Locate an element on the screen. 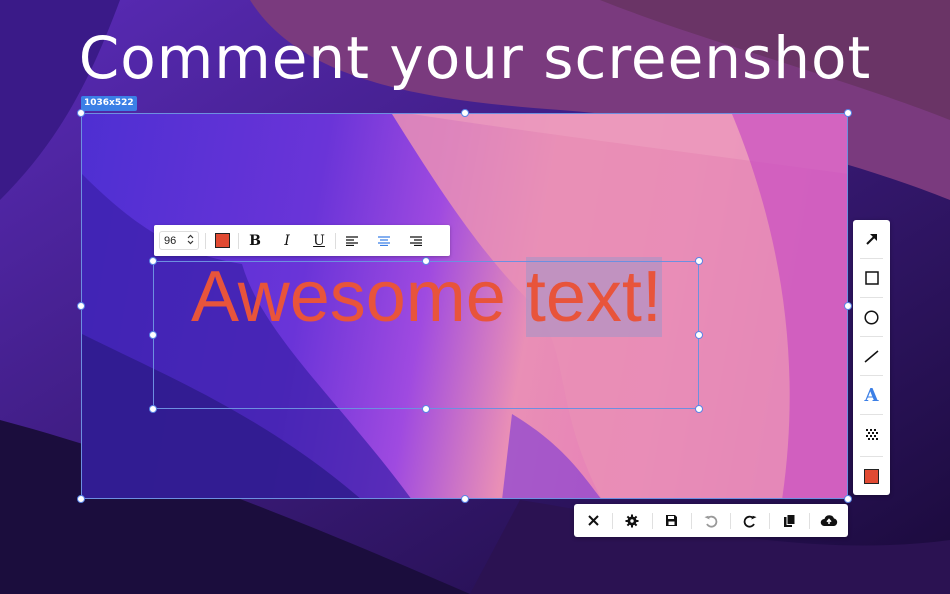  ellipse-tool is located at coordinates (871, 317).